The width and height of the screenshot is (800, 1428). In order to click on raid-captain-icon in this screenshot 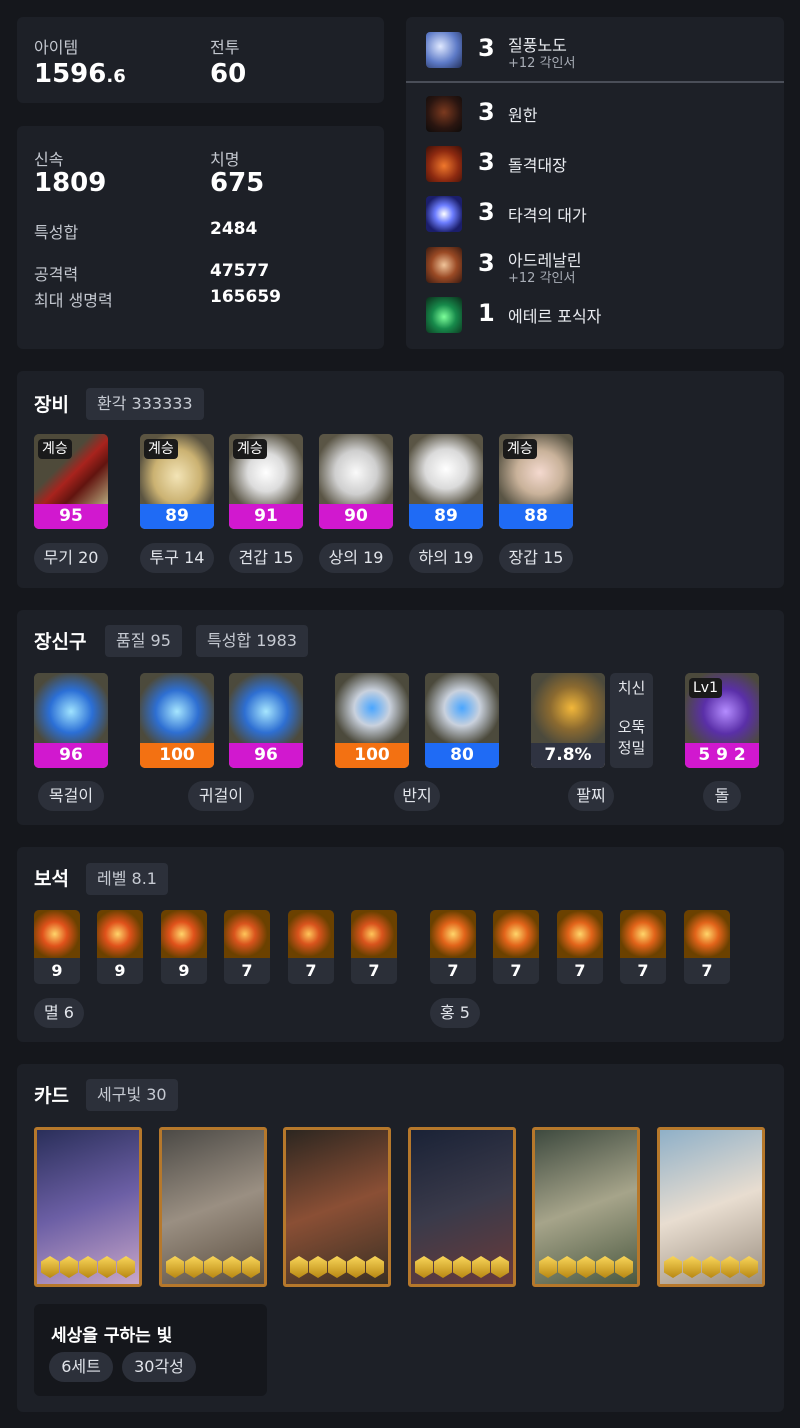, I will do `click(444, 164)`.